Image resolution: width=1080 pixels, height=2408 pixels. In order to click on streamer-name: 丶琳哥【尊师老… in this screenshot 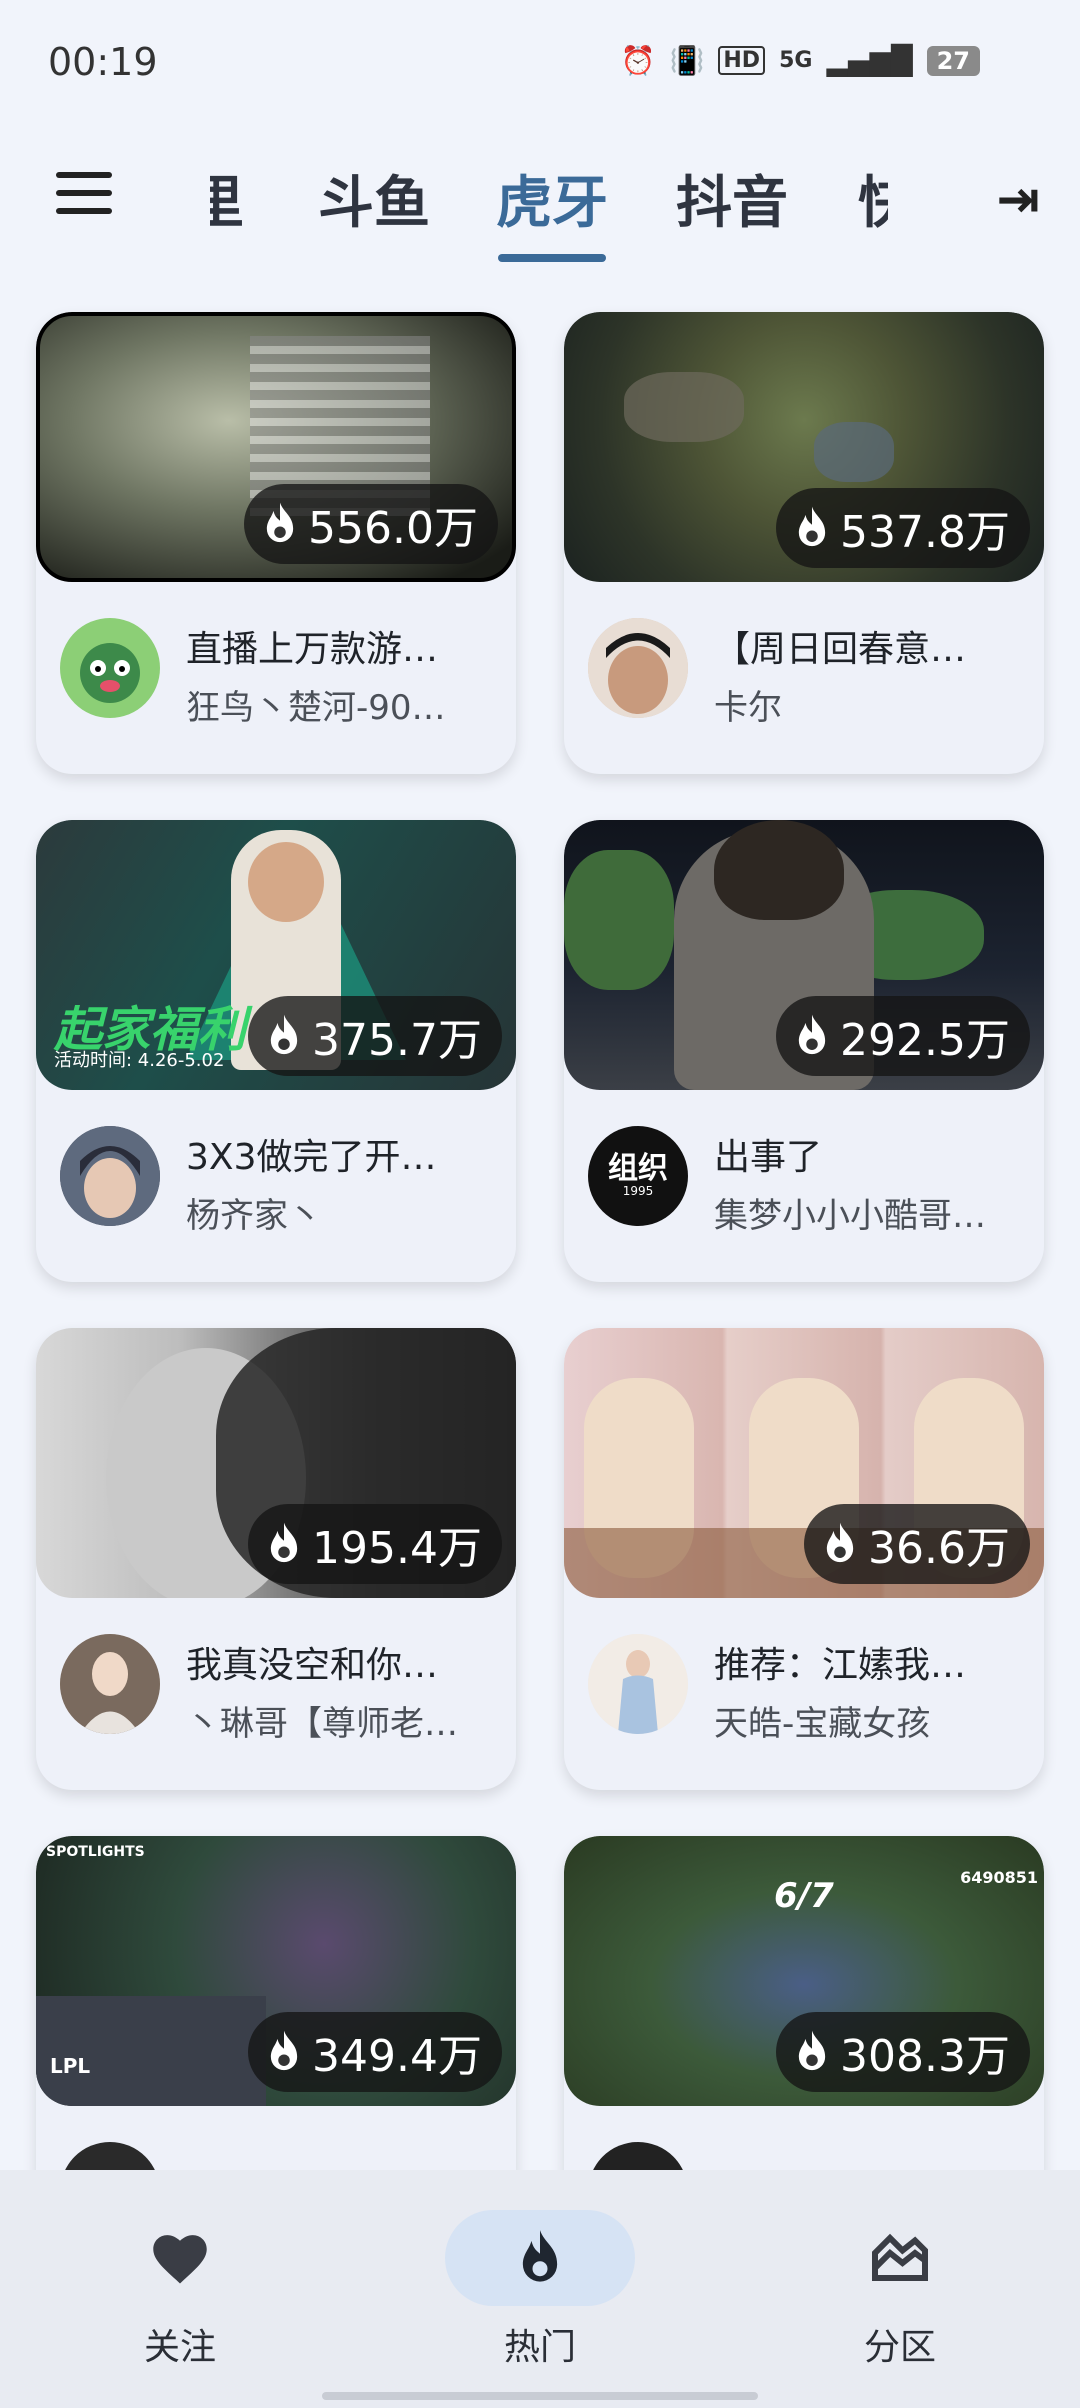, I will do `click(322, 1724)`.